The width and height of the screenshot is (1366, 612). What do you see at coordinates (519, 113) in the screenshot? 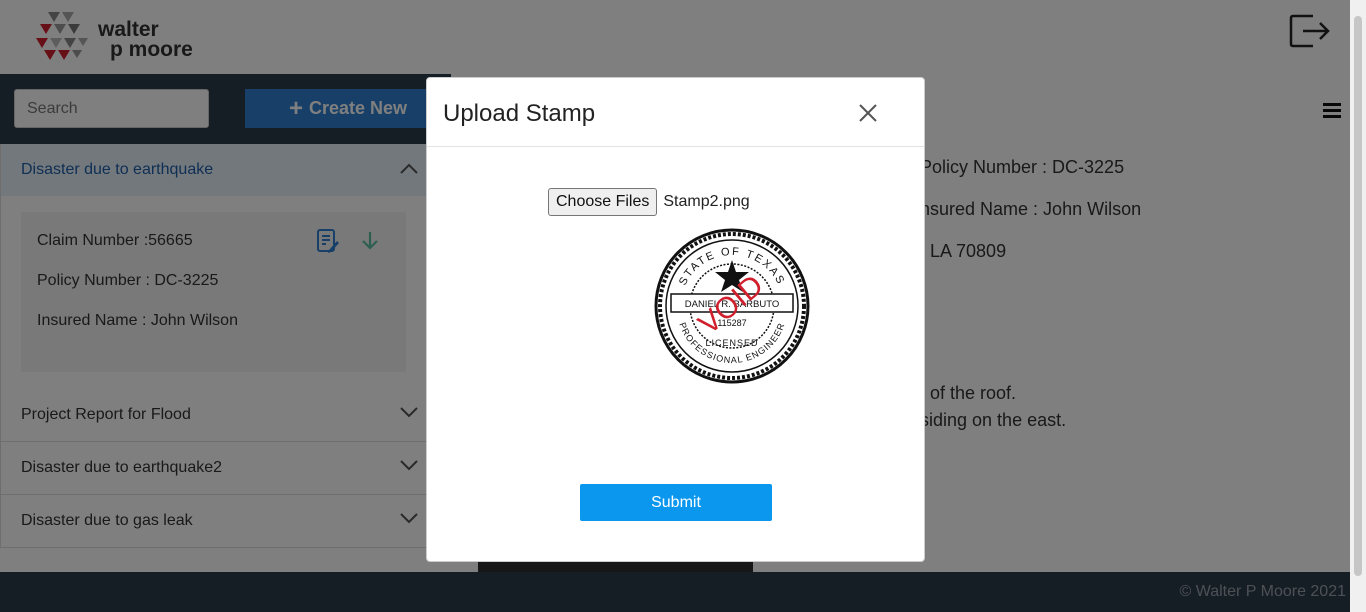
I see `modal-title: Upload Stamp` at bounding box center [519, 113].